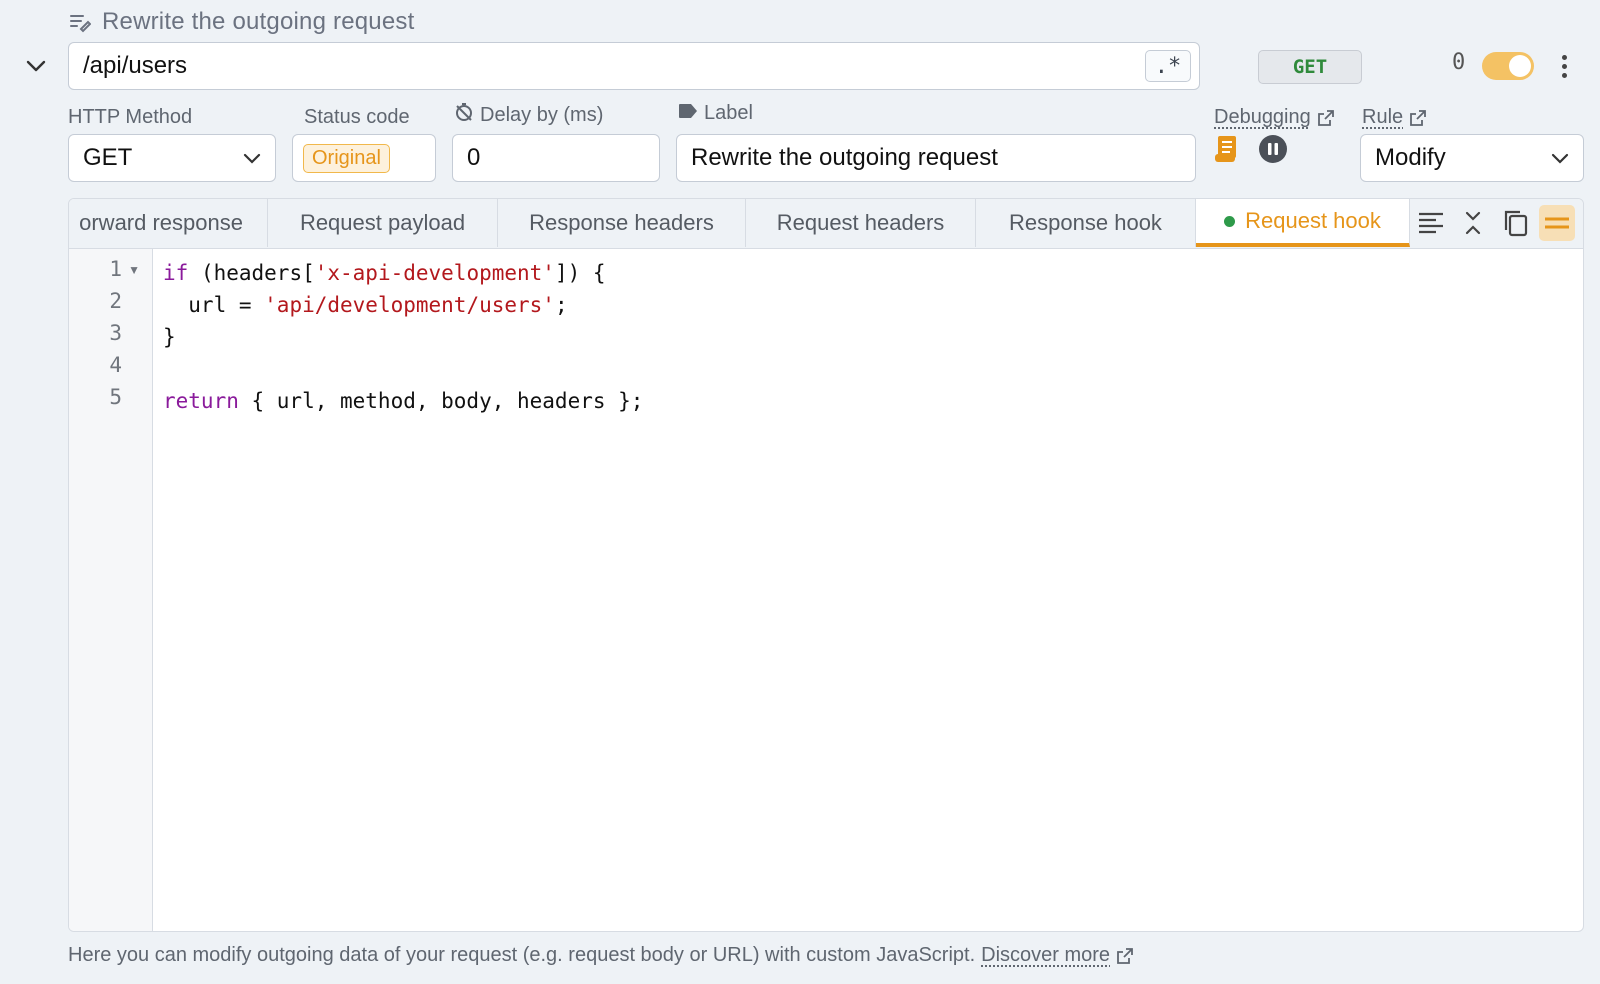 The image size is (1600, 984). Describe the element at coordinates (1251, 151) in the screenshot. I see `debugging-controls` at that location.